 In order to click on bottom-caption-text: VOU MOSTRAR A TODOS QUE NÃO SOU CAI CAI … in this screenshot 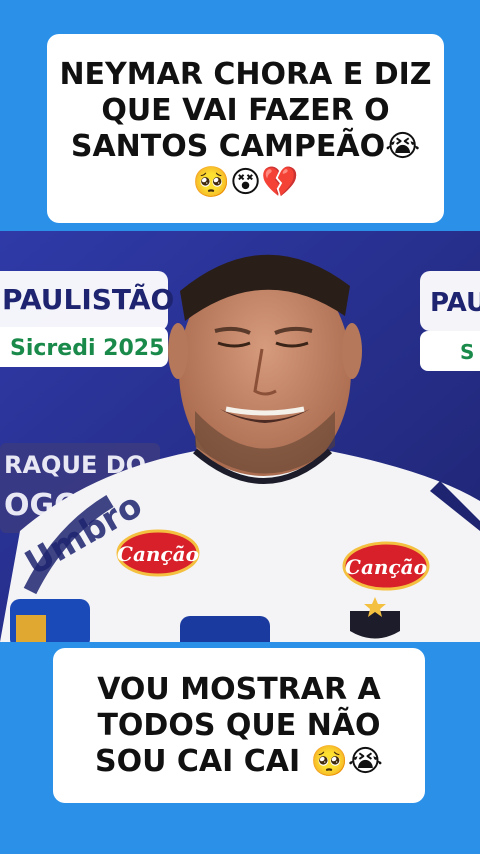, I will do `click(238, 725)`.